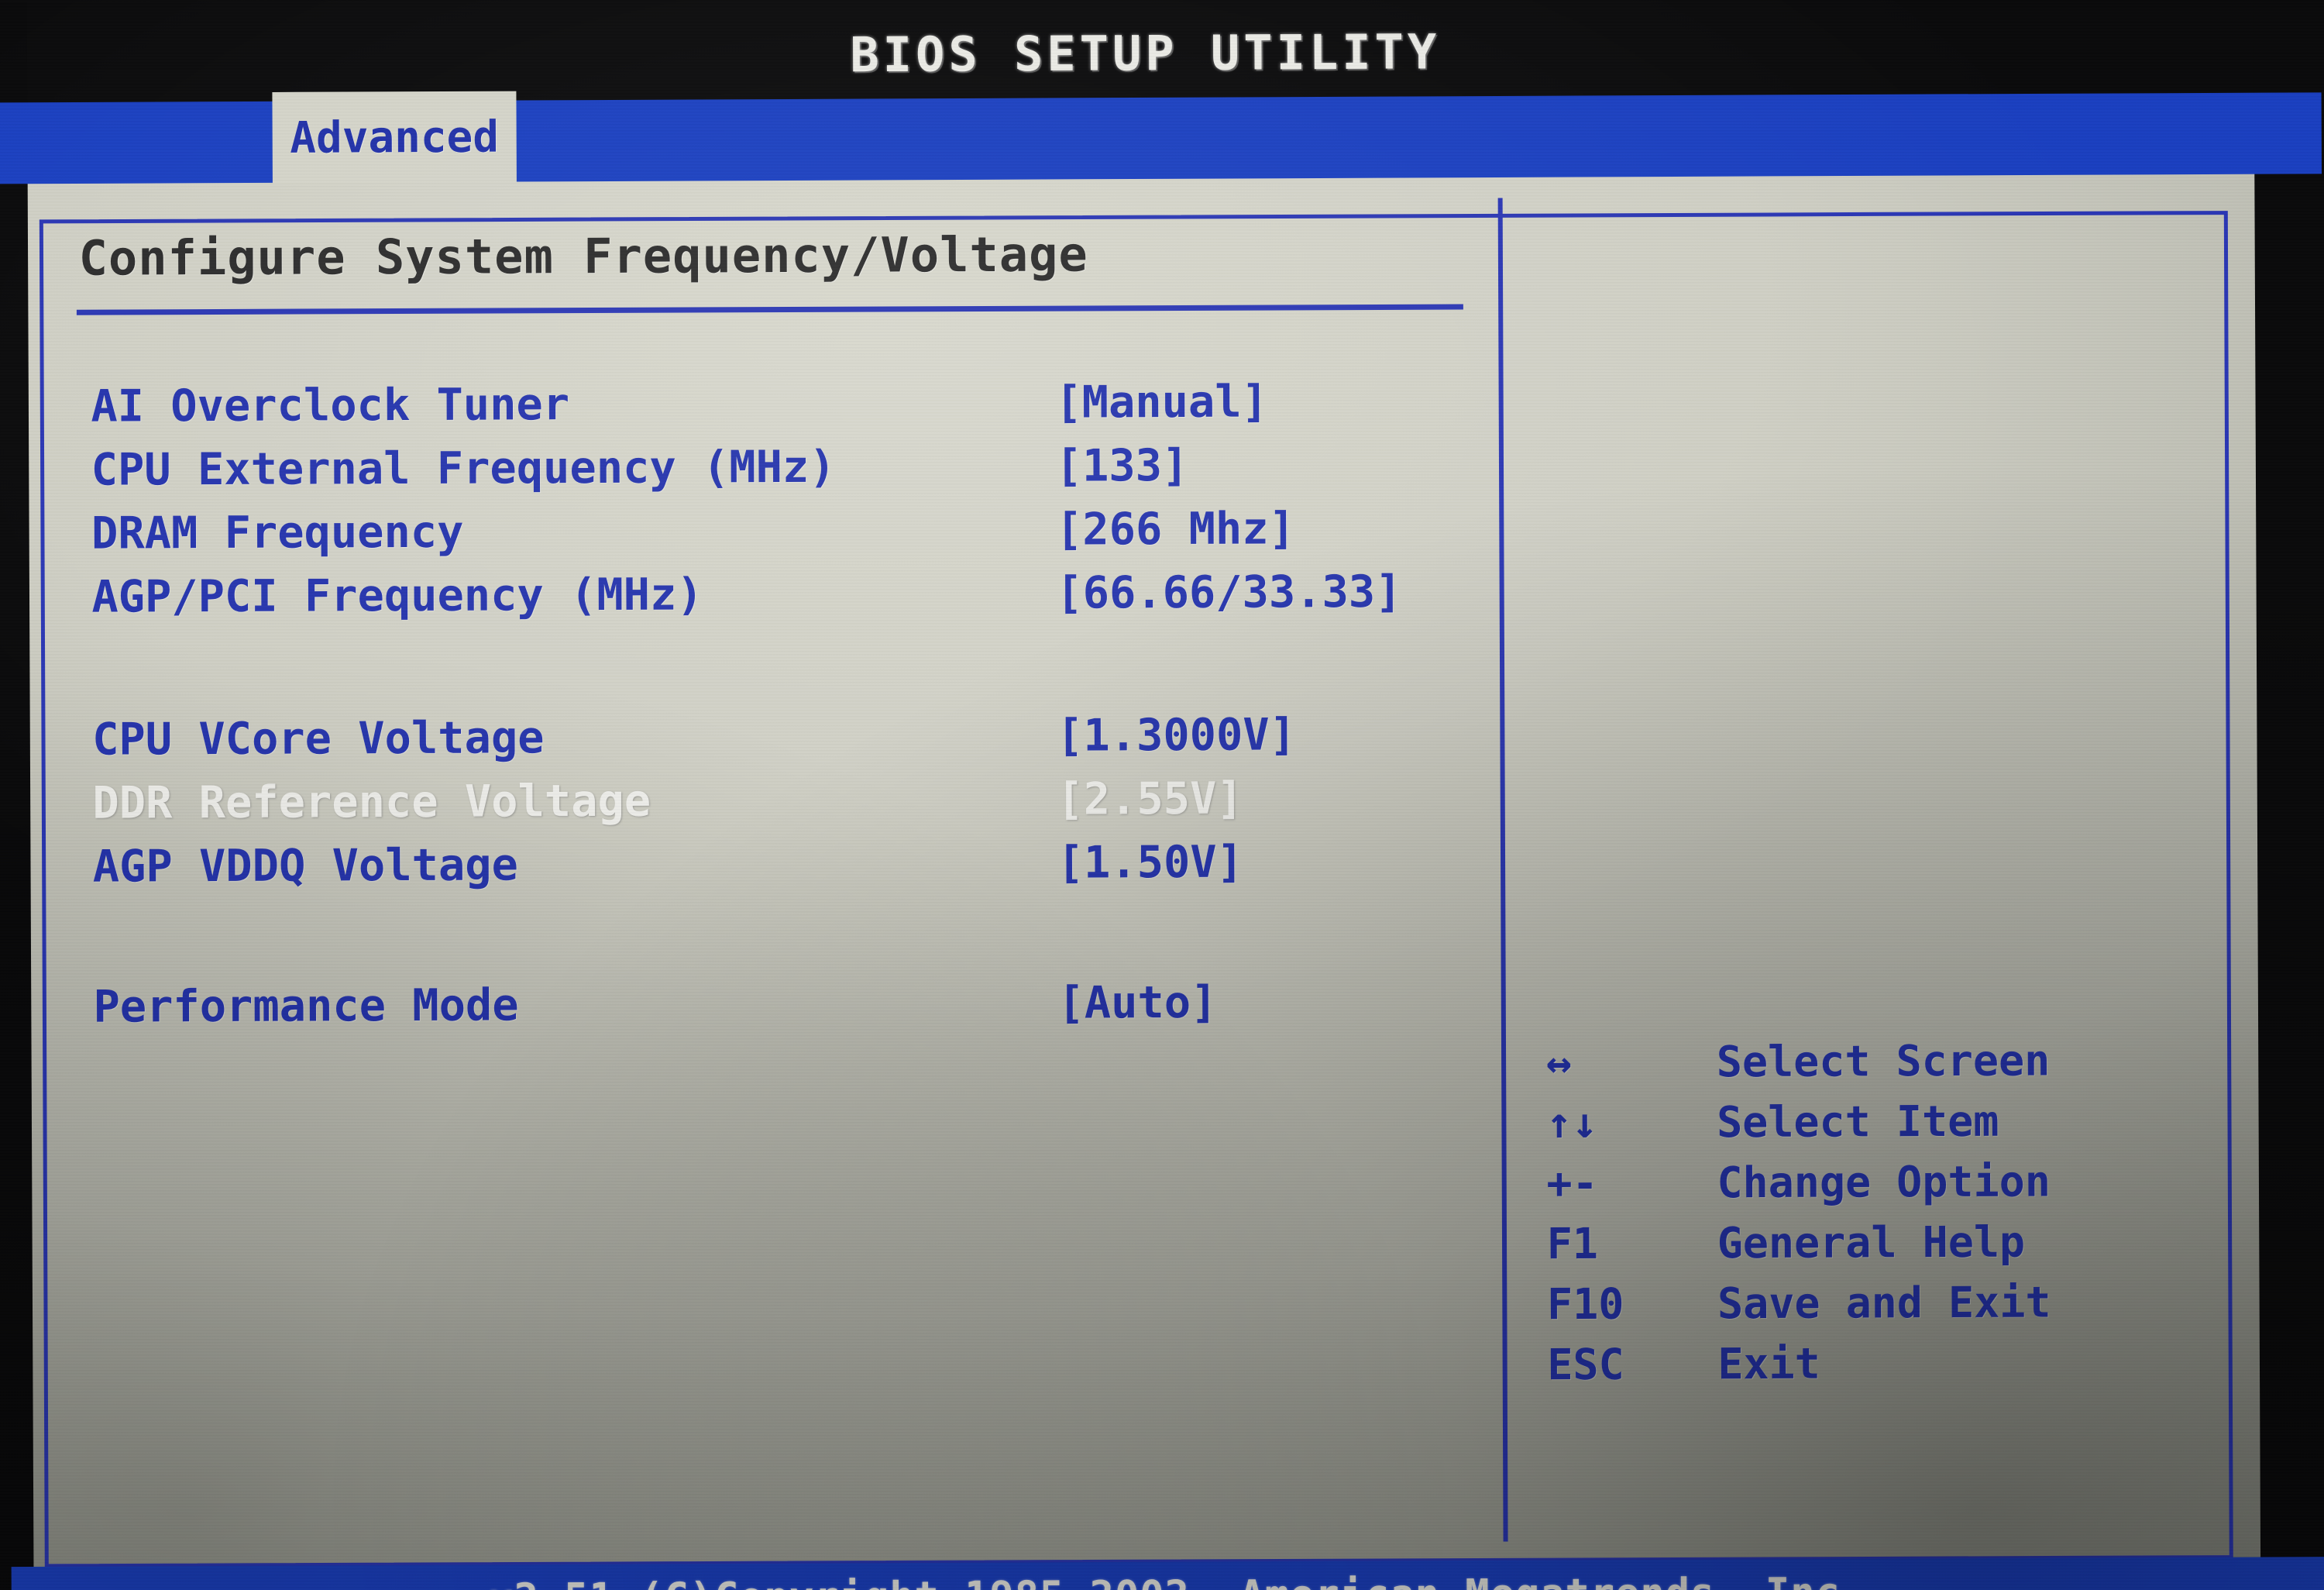  What do you see at coordinates (1122, 466) in the screenshot?
I see `setting-value: [133]` at bounding box center [1122, 466].